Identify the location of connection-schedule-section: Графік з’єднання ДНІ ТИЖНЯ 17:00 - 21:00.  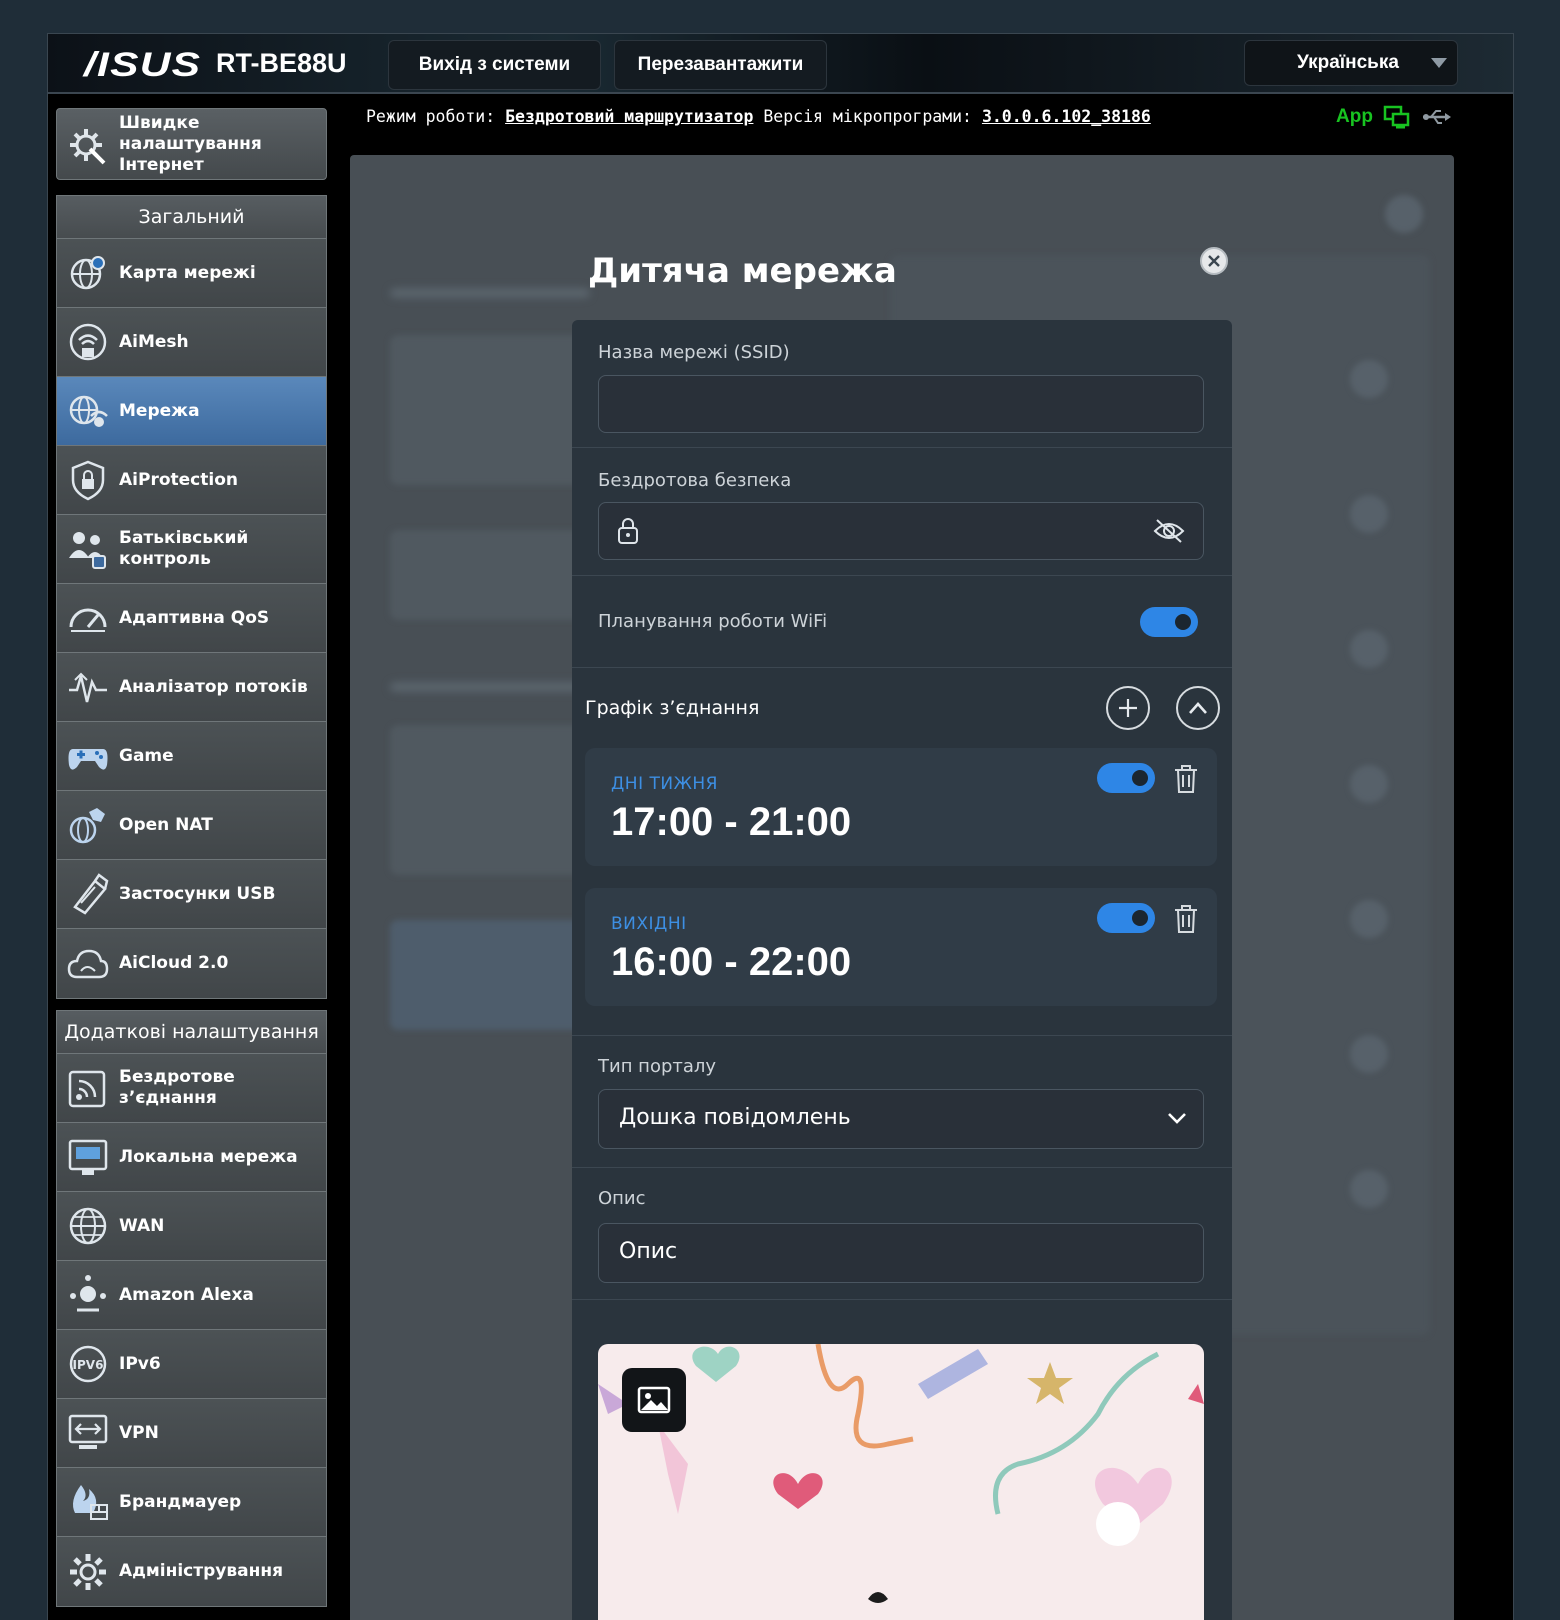
(902, 852).